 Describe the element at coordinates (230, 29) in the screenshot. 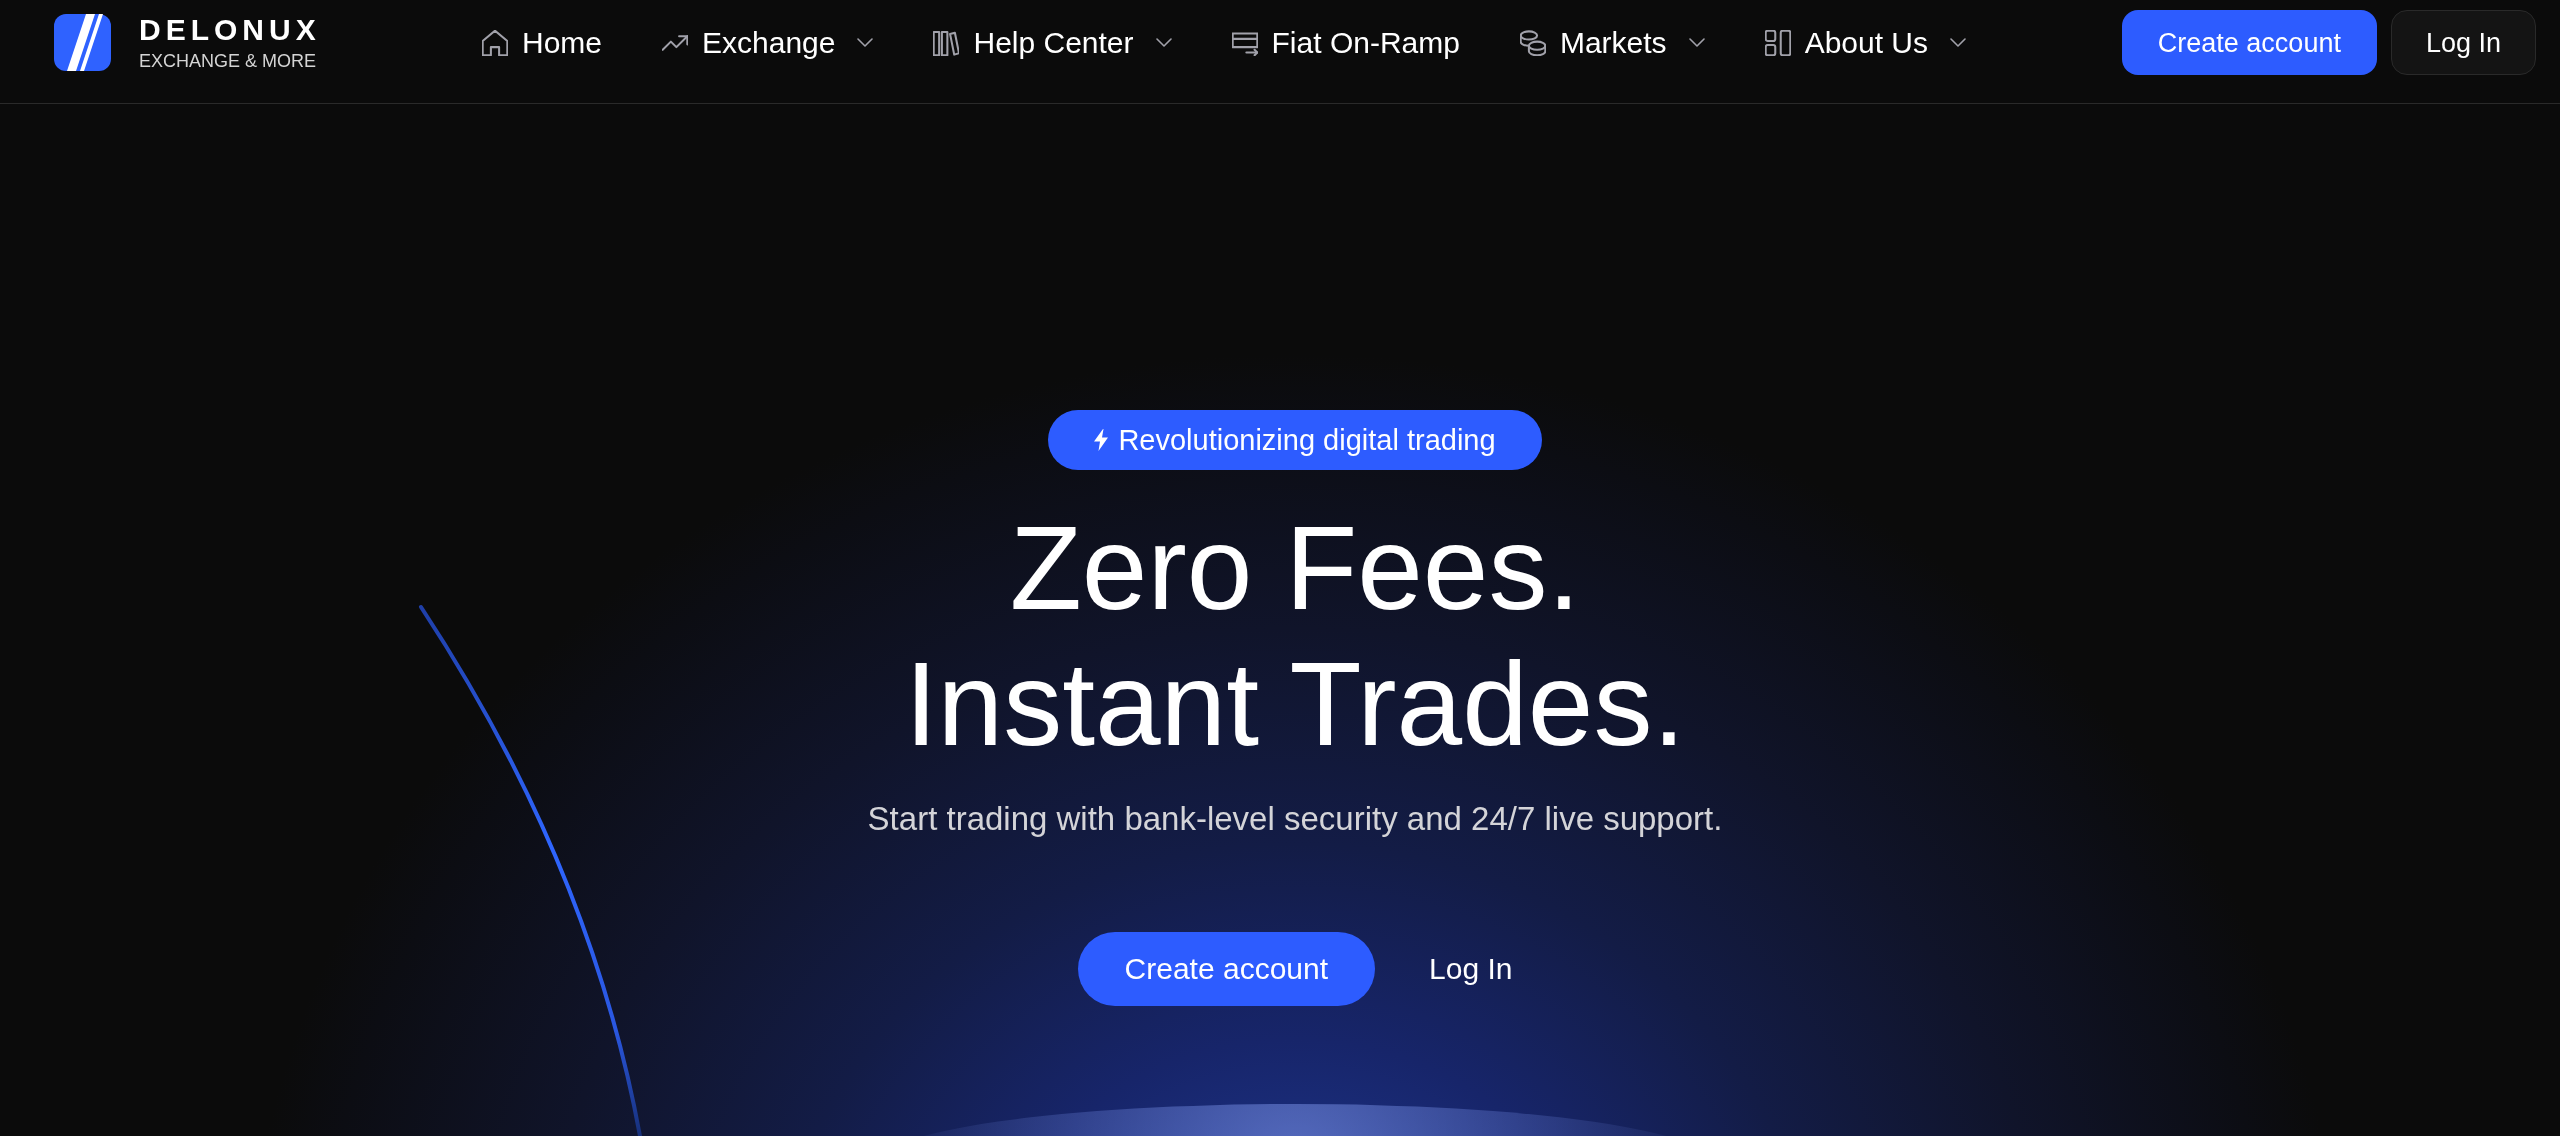

I see `brand-name: DELONUX` at that location.